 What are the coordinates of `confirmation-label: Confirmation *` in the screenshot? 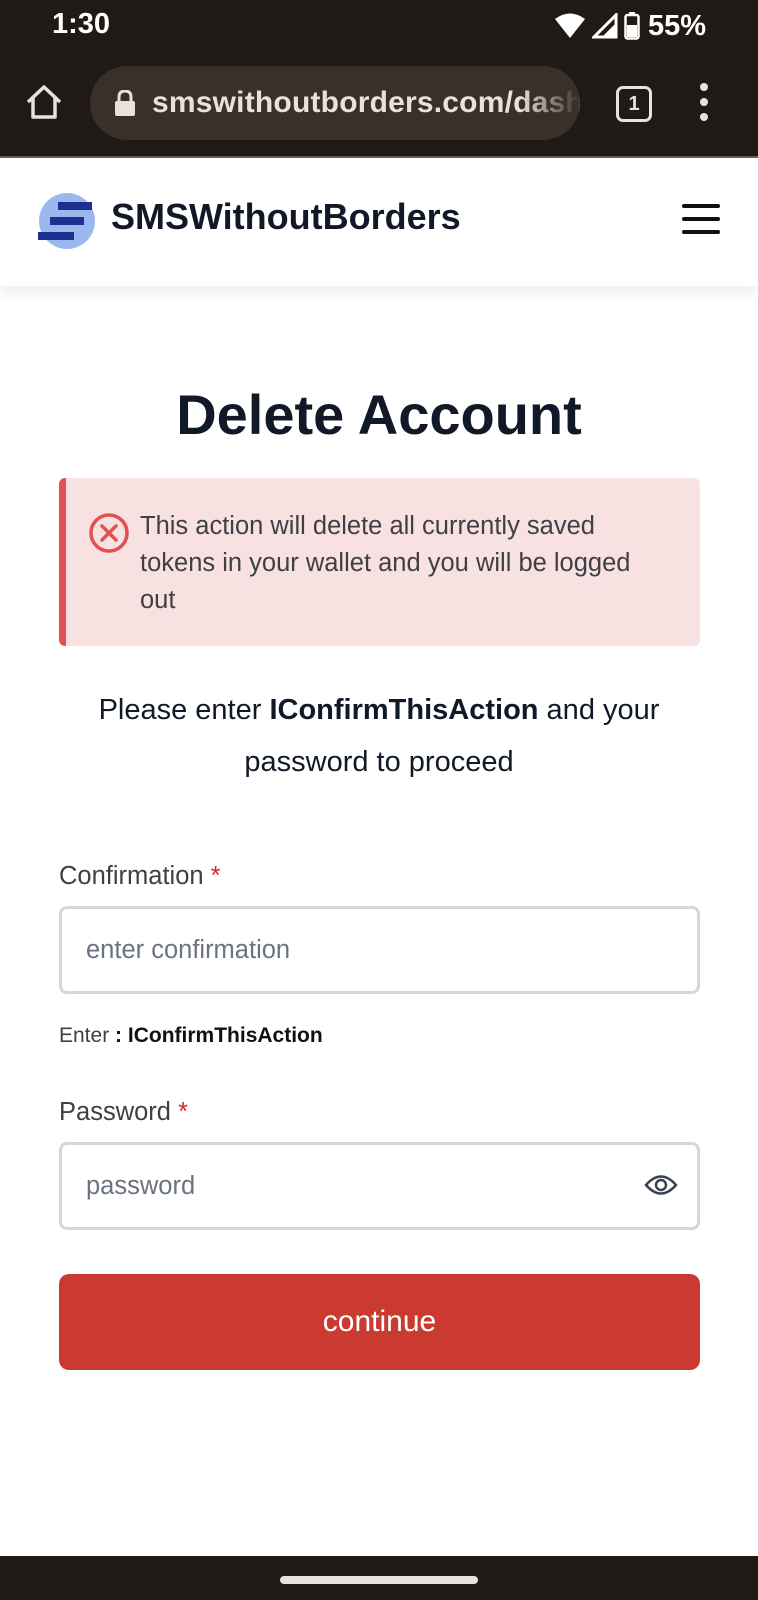 It's located at (140, 876).